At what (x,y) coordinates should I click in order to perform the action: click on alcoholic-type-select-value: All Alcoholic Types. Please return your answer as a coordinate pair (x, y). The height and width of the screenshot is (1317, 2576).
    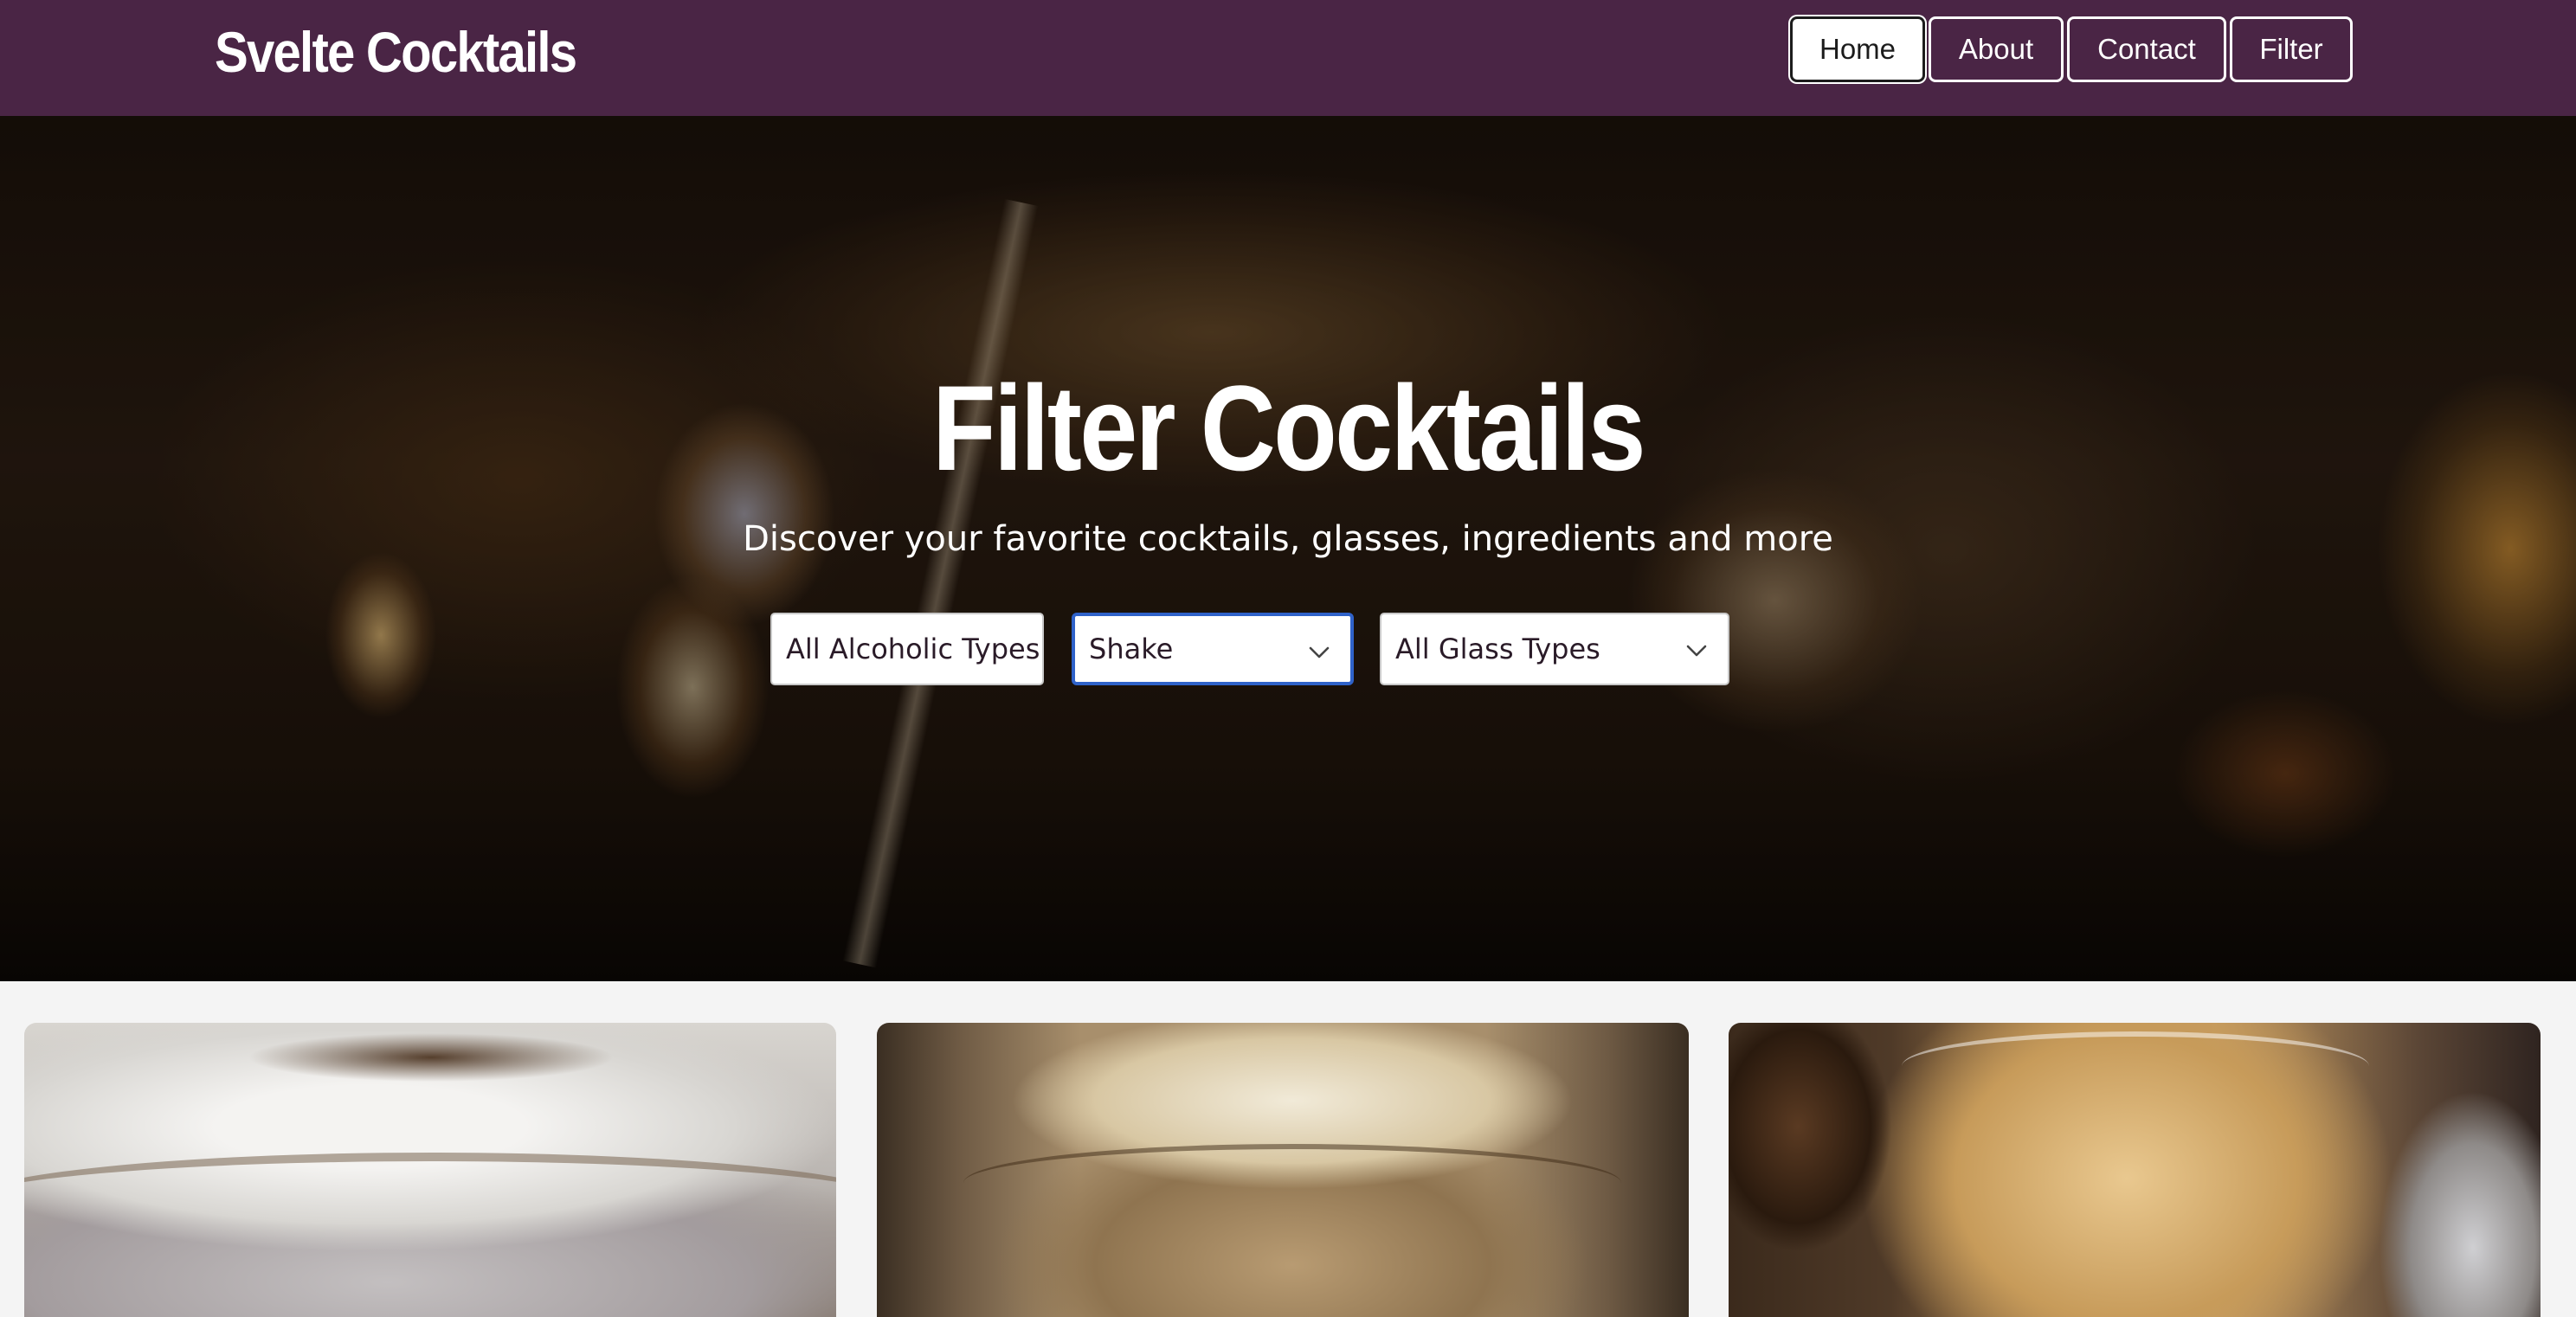
    Looking at the image, I should click on (913, 649).